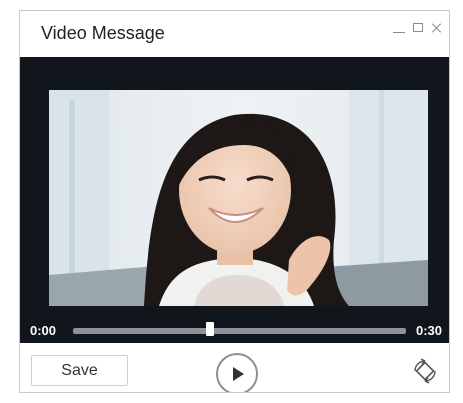 This screenshot has height=403, width=463. I want to click on seek-handle, so click(209, 329).